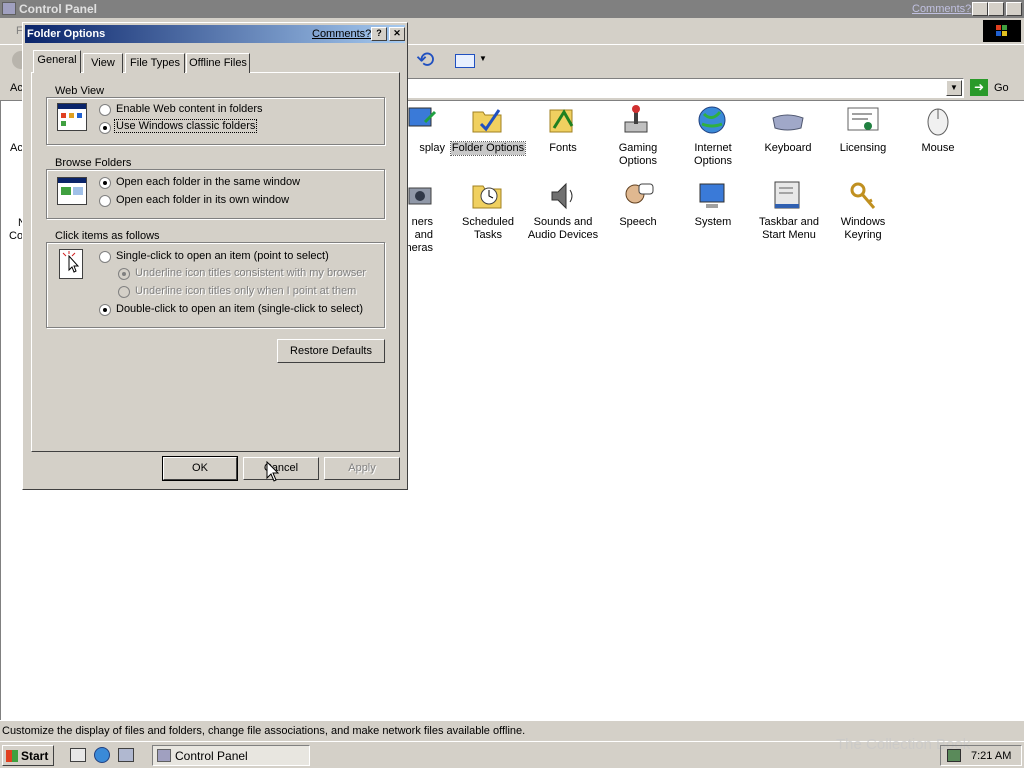 This screenshot has height=768, width=1024. Describe the element at coordinates (991, 756) in the screenshot. I see `clock: 7:21 AM` at that location.